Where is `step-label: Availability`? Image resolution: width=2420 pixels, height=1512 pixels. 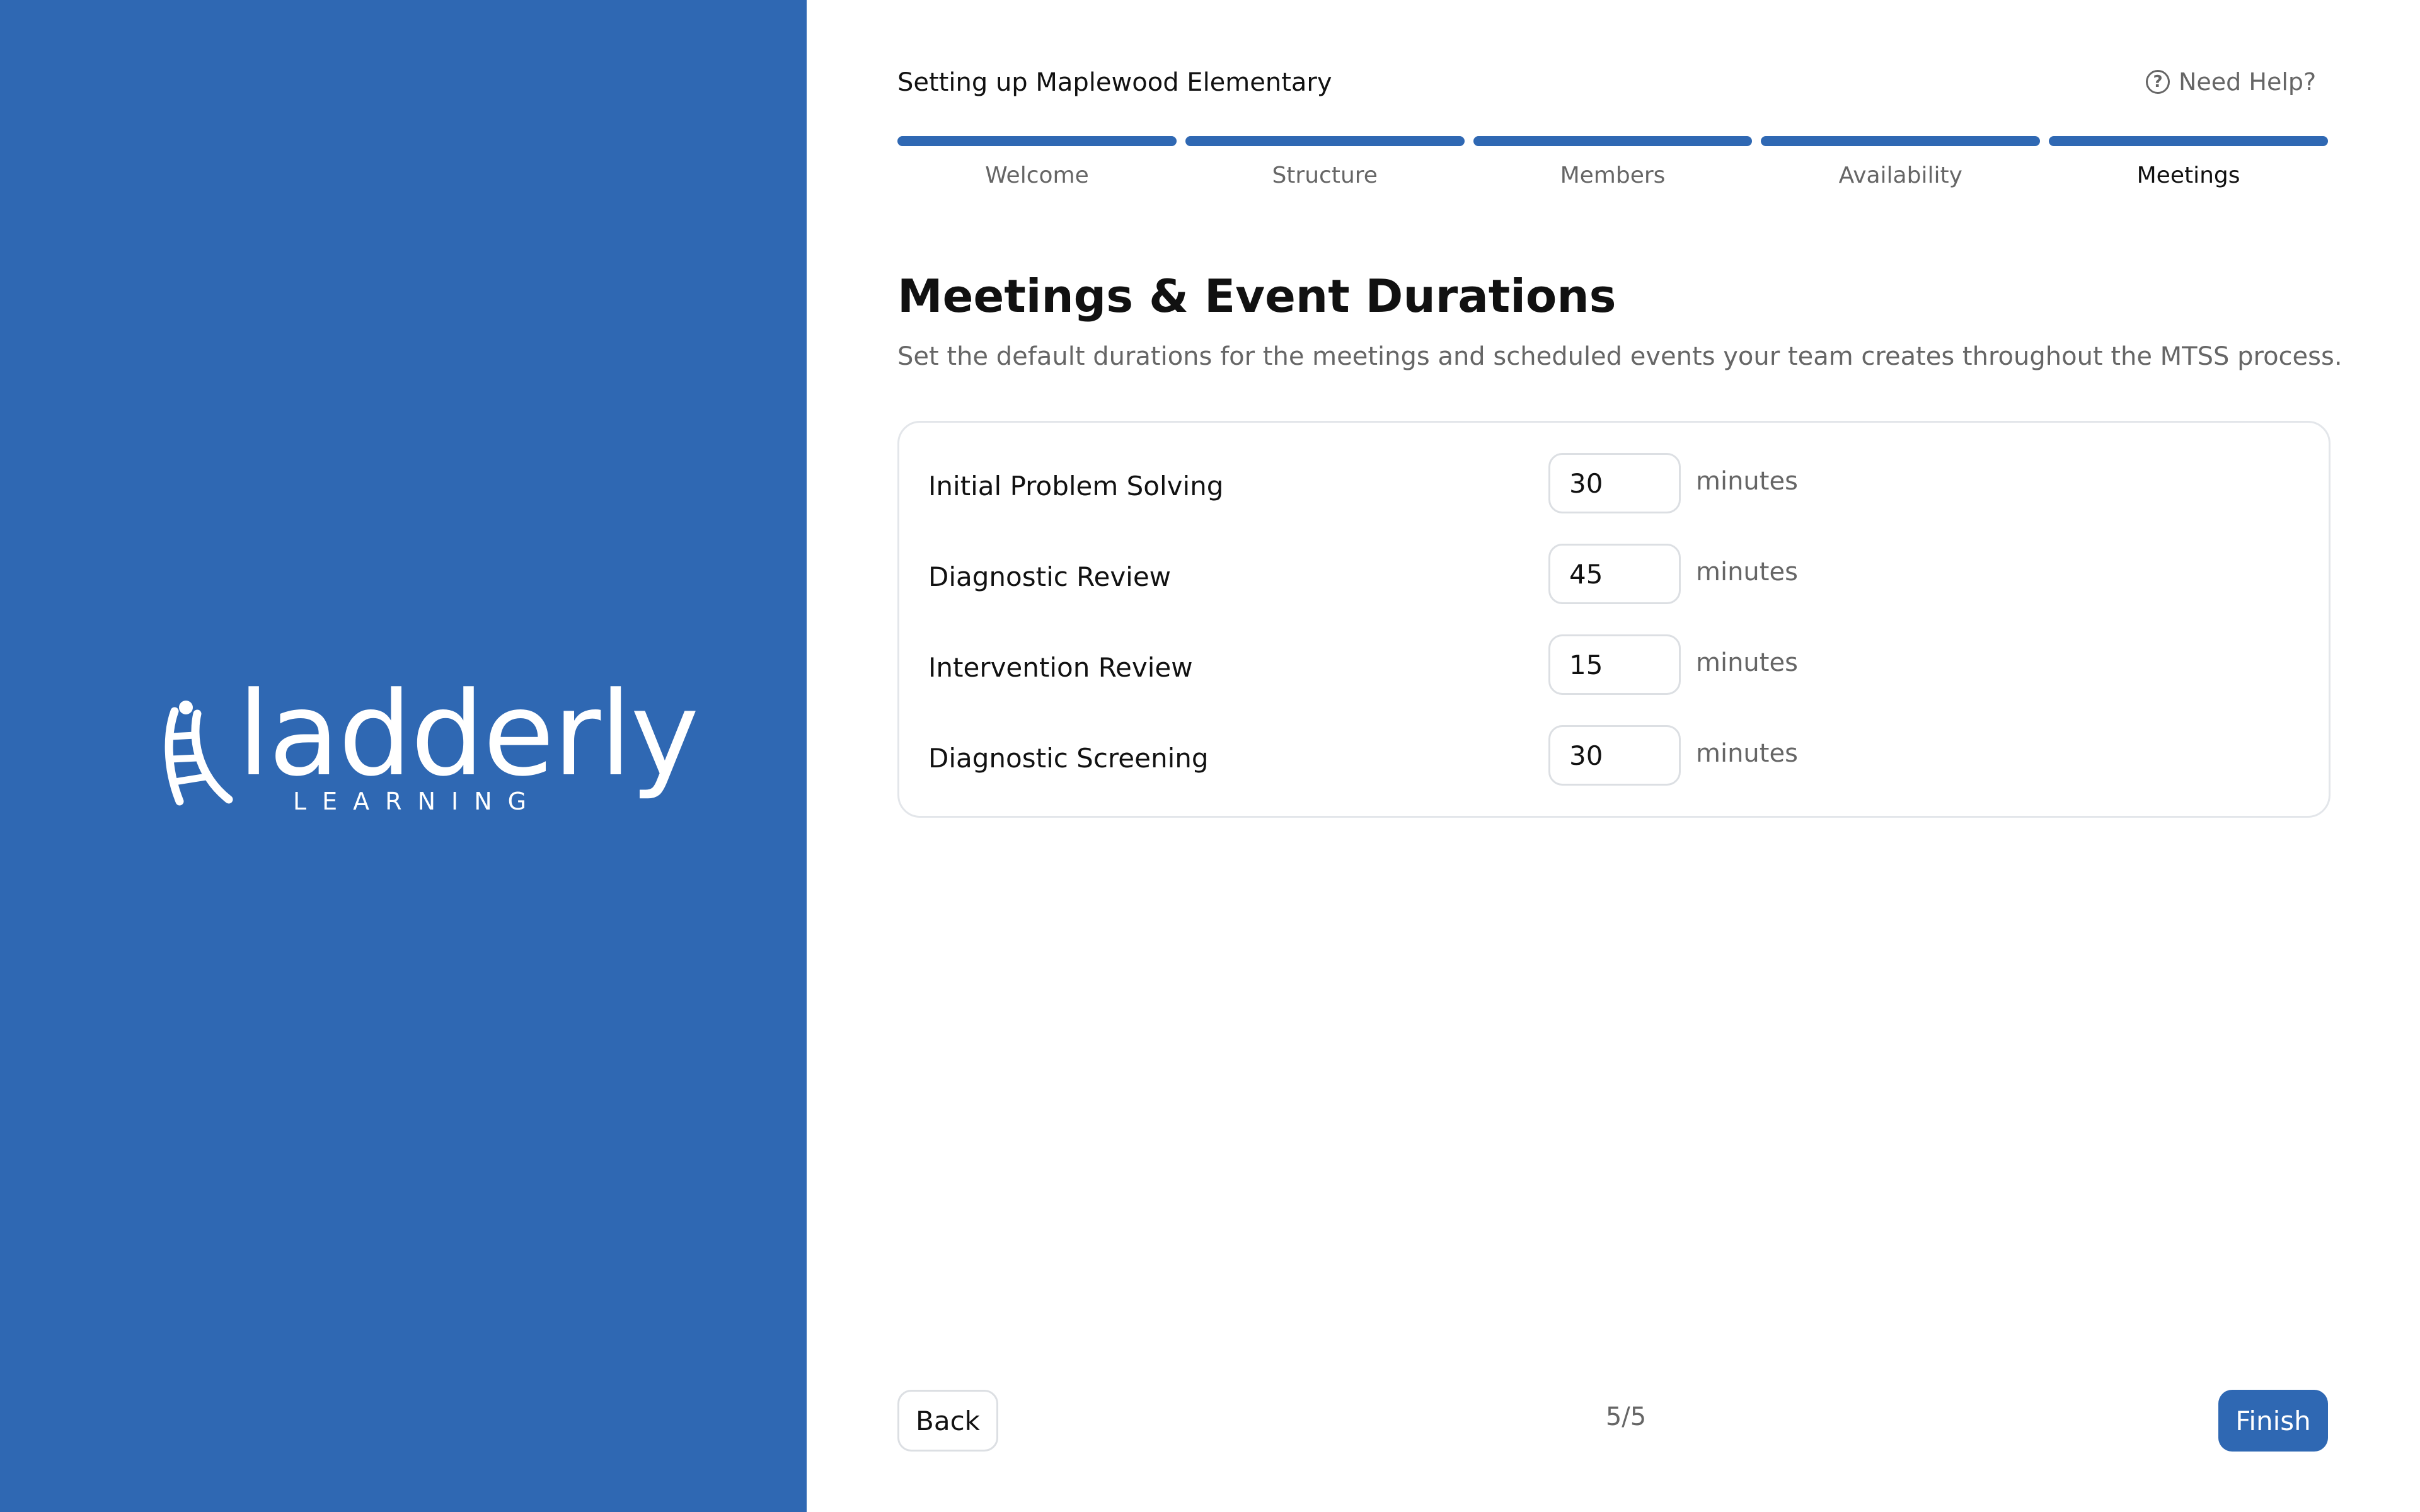 step-label: Availability is located at coordinates (1900, 175).